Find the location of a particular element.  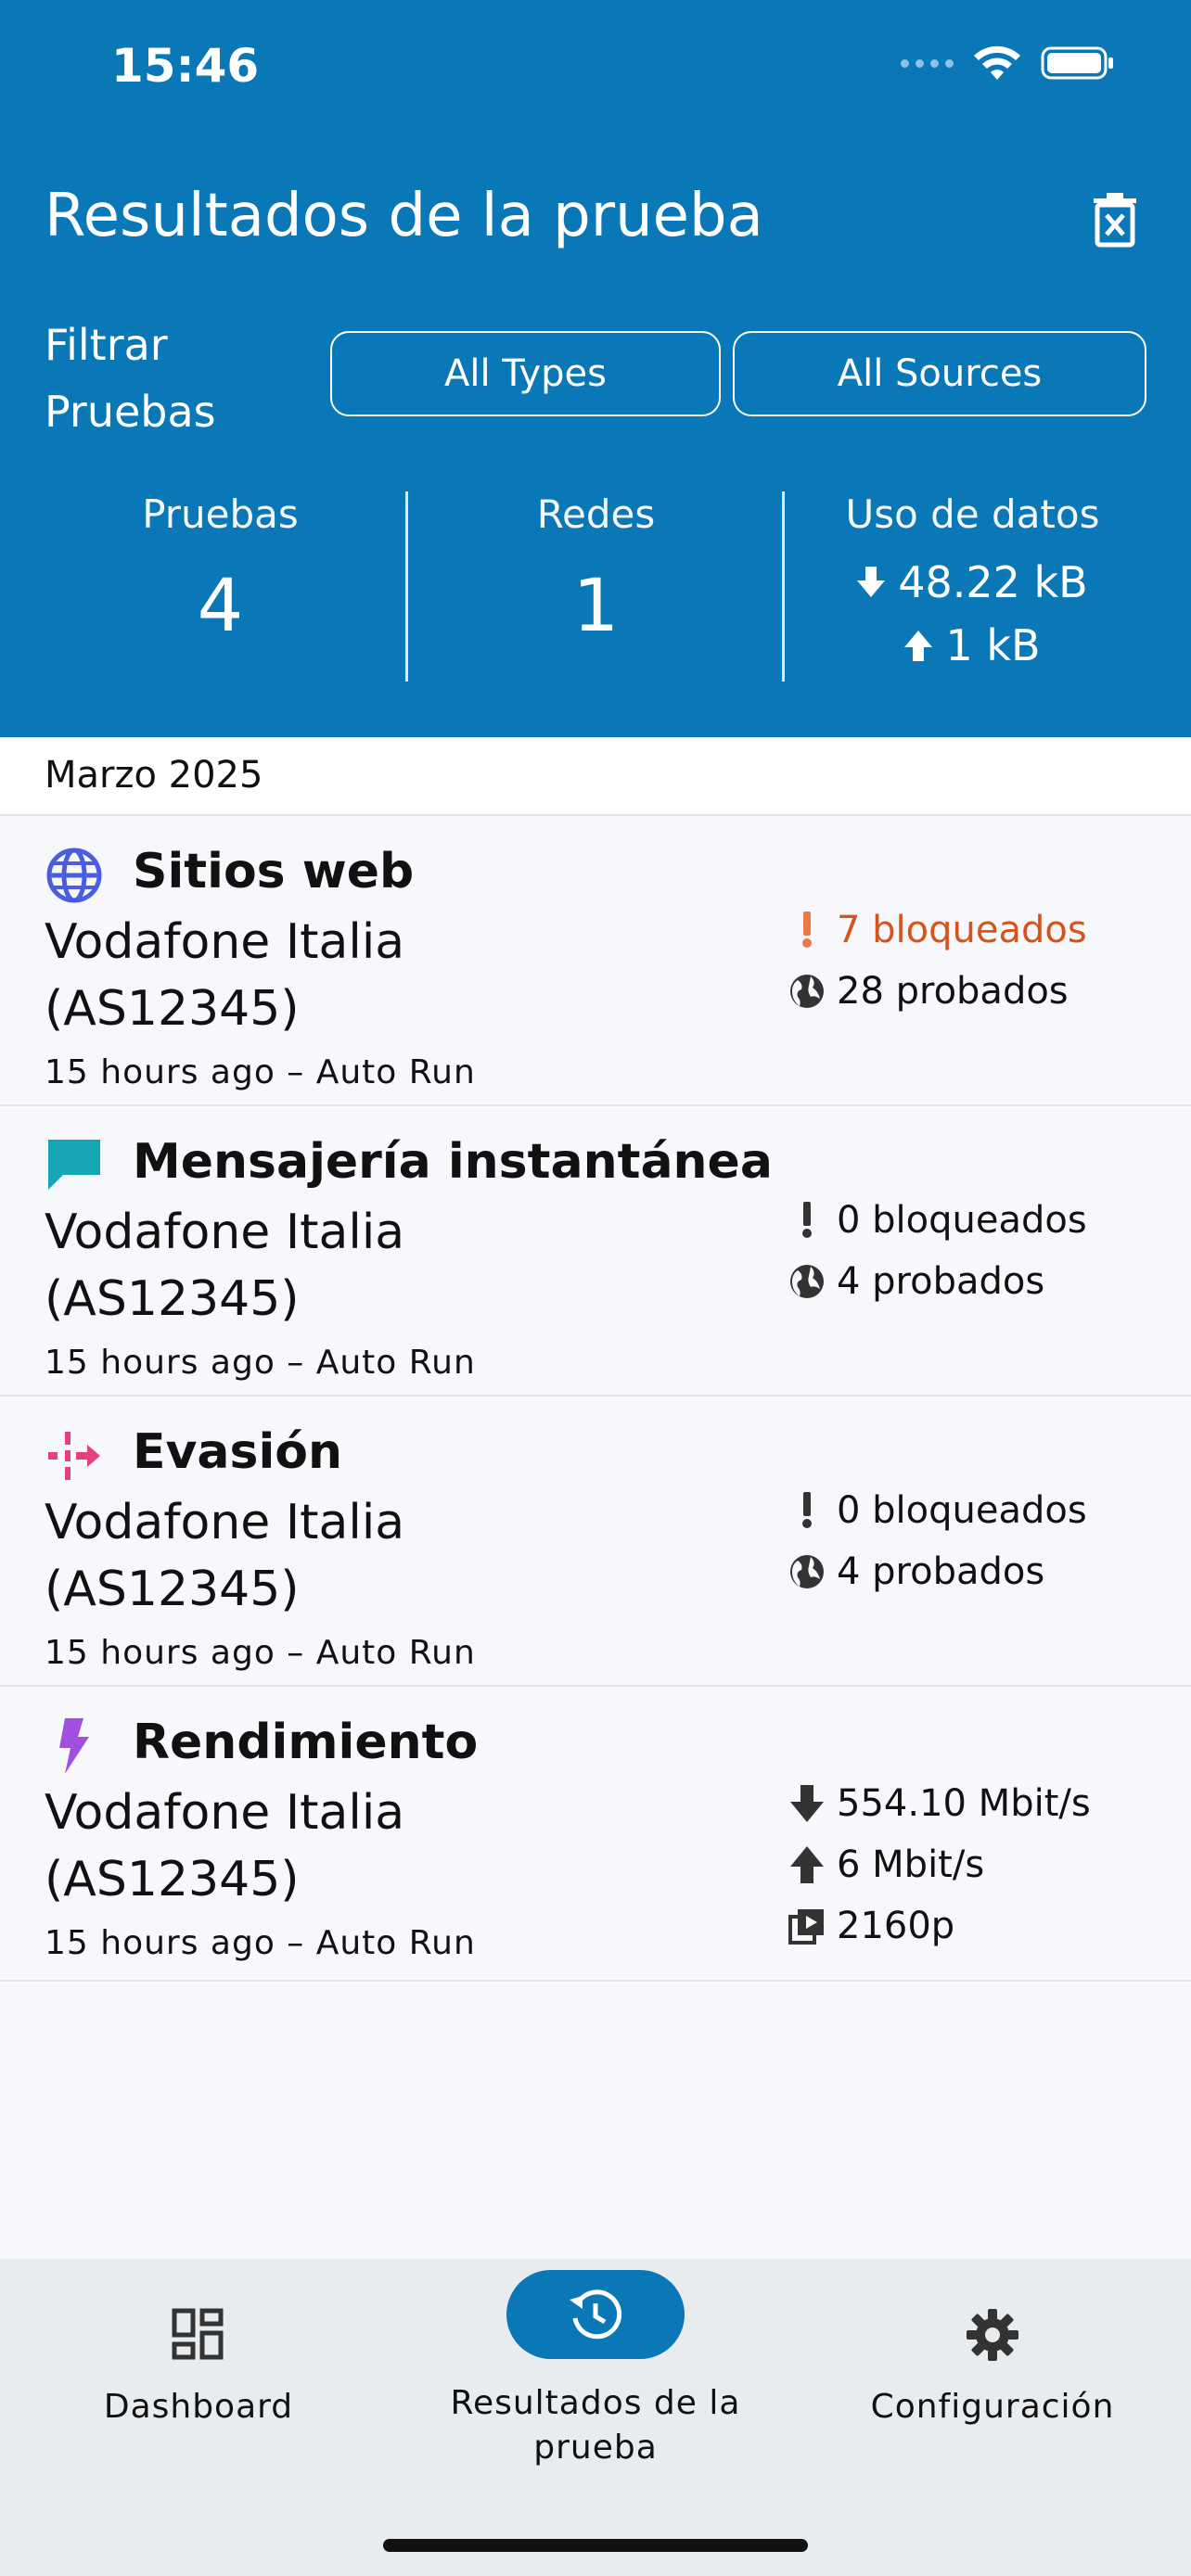

video-quality: 2160p is located at coordinates (896, 1926).